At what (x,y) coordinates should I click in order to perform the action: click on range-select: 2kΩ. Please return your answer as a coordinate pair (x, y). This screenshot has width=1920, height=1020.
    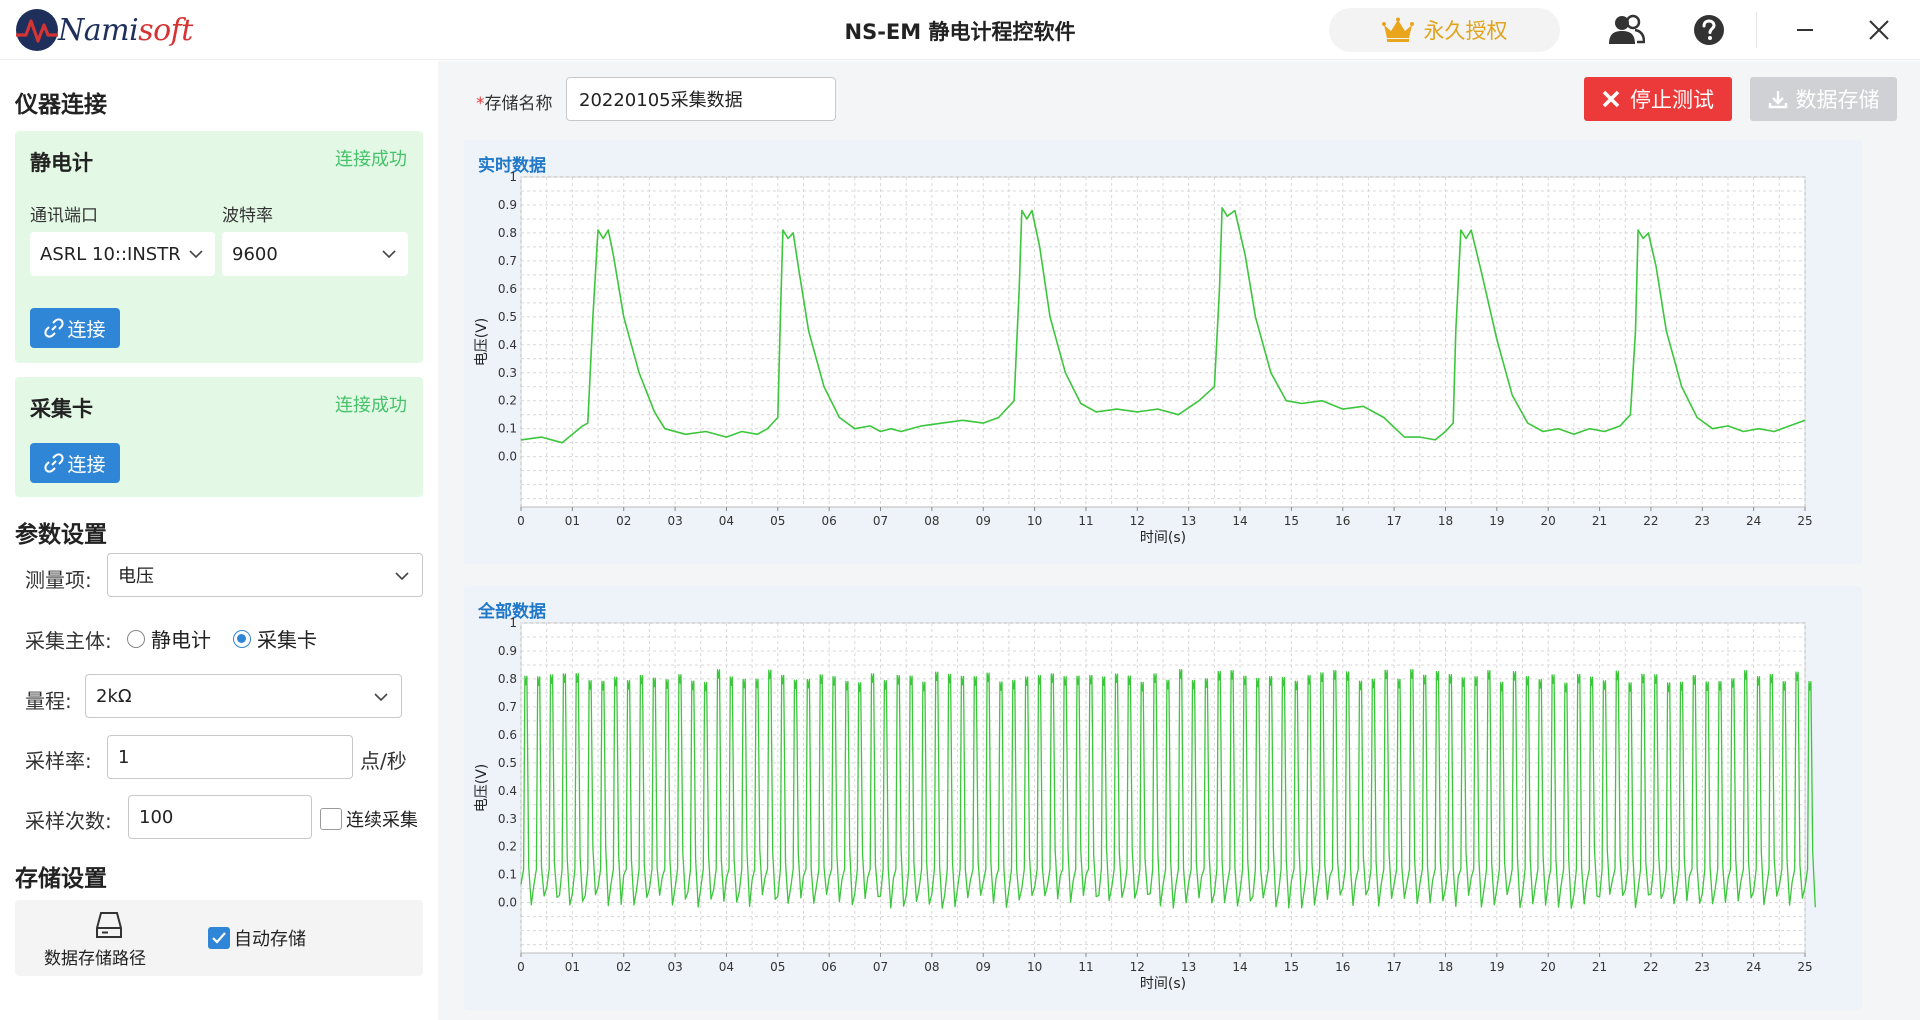
    Looking at the image, I should click on (243, 696).